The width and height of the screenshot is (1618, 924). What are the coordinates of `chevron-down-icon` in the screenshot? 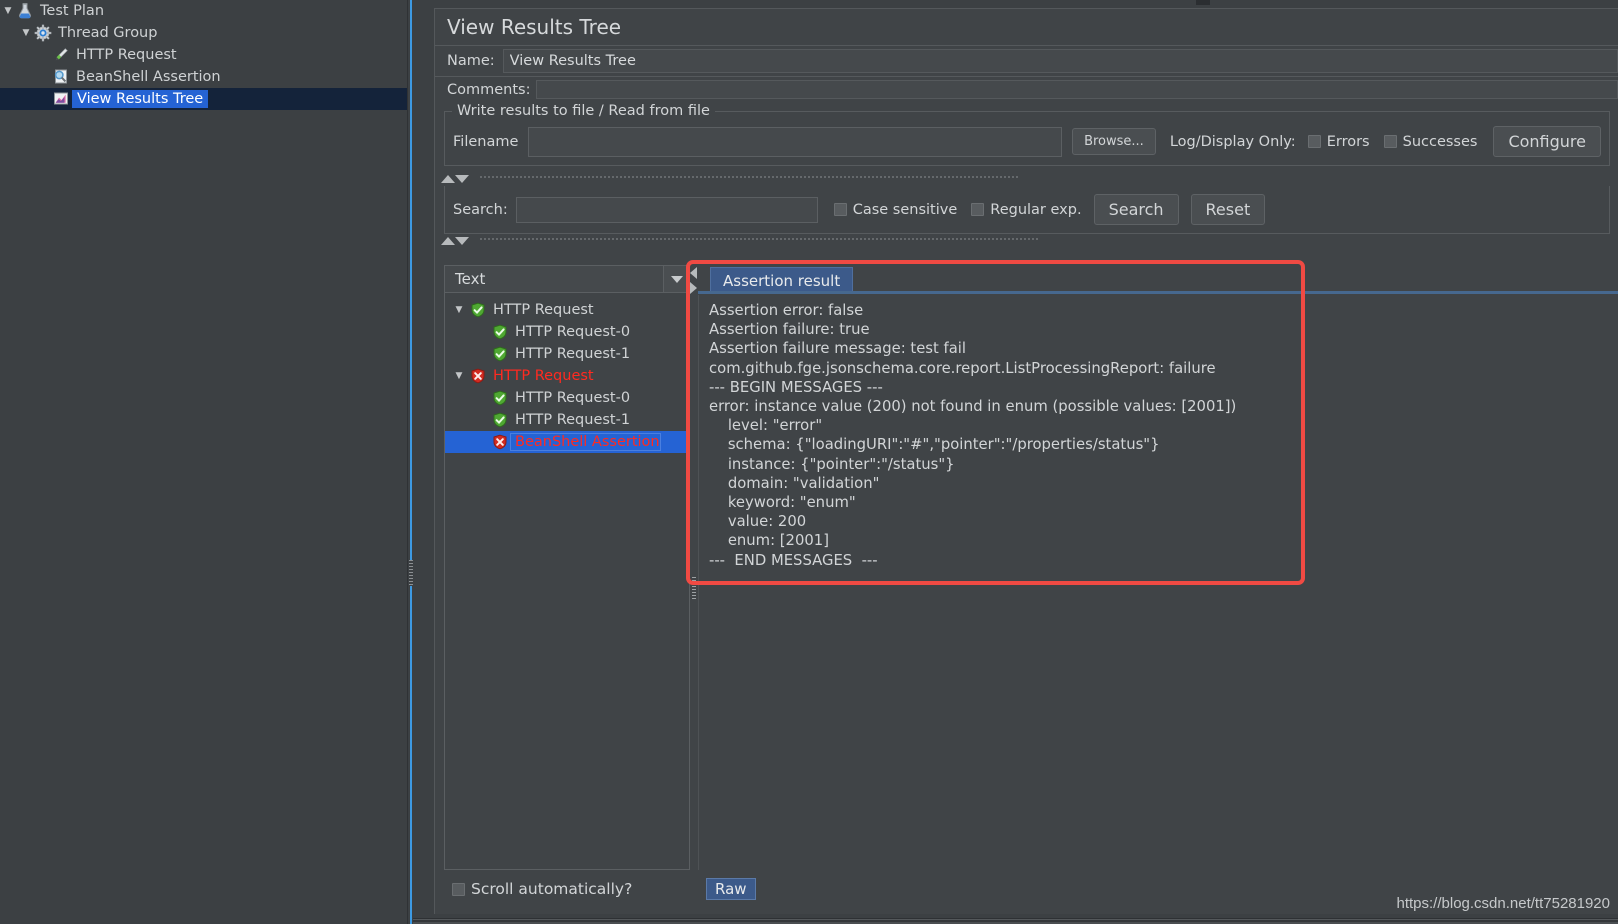 It's located at (676, 279).